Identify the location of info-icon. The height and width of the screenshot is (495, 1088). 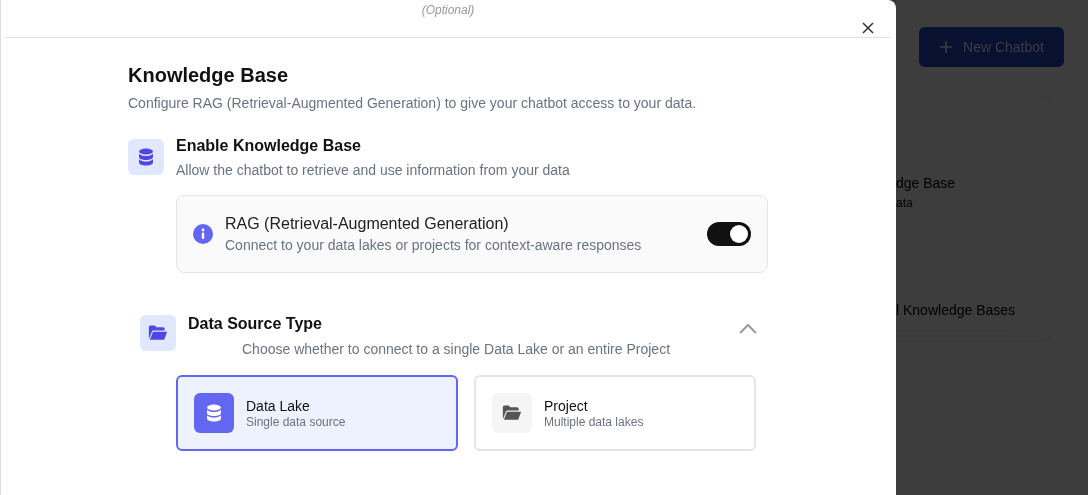
(203, 234).